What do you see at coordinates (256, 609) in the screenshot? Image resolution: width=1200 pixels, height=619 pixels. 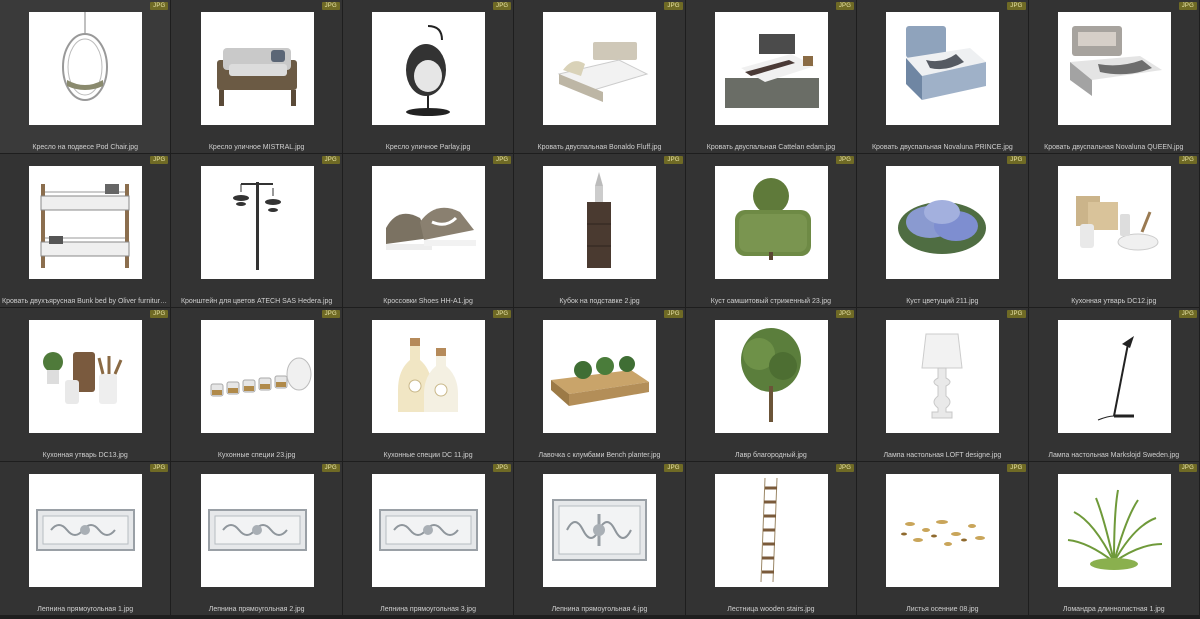 I see `file-name: Лепнина прямоугольная 2.jpg` at bounding box center [256, 609].